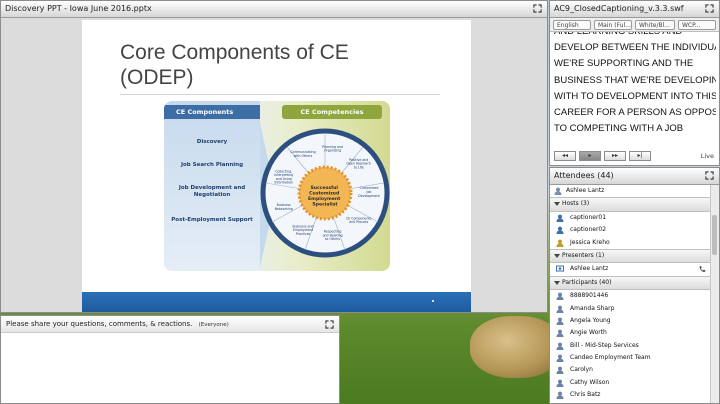 This screenshot has width=720, height=404. I want to click on slide-footer-bar, so click(276, 302).